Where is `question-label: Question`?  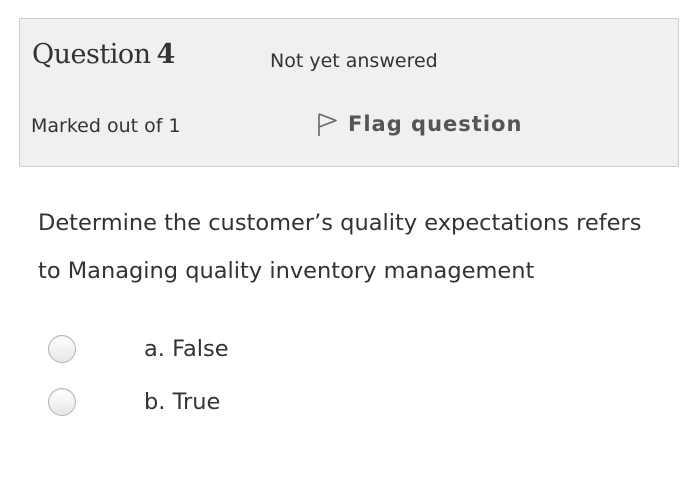 question-label: Question is located at coordinates (91, 54).